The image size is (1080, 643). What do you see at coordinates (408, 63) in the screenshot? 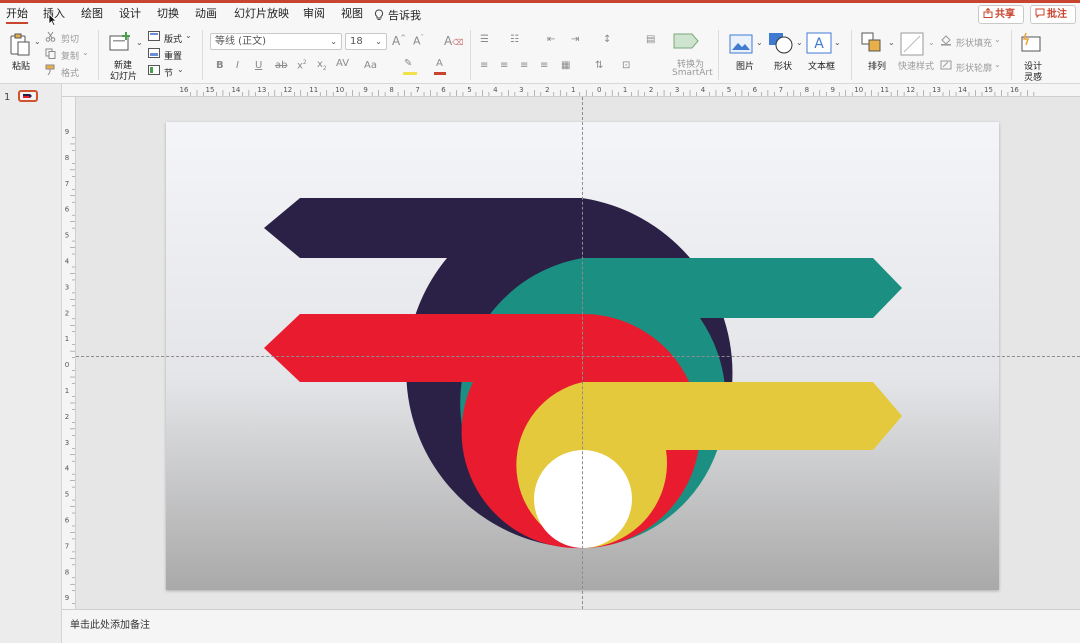
I see `highlight-icon: ✎` at bounding box center [408, 63].